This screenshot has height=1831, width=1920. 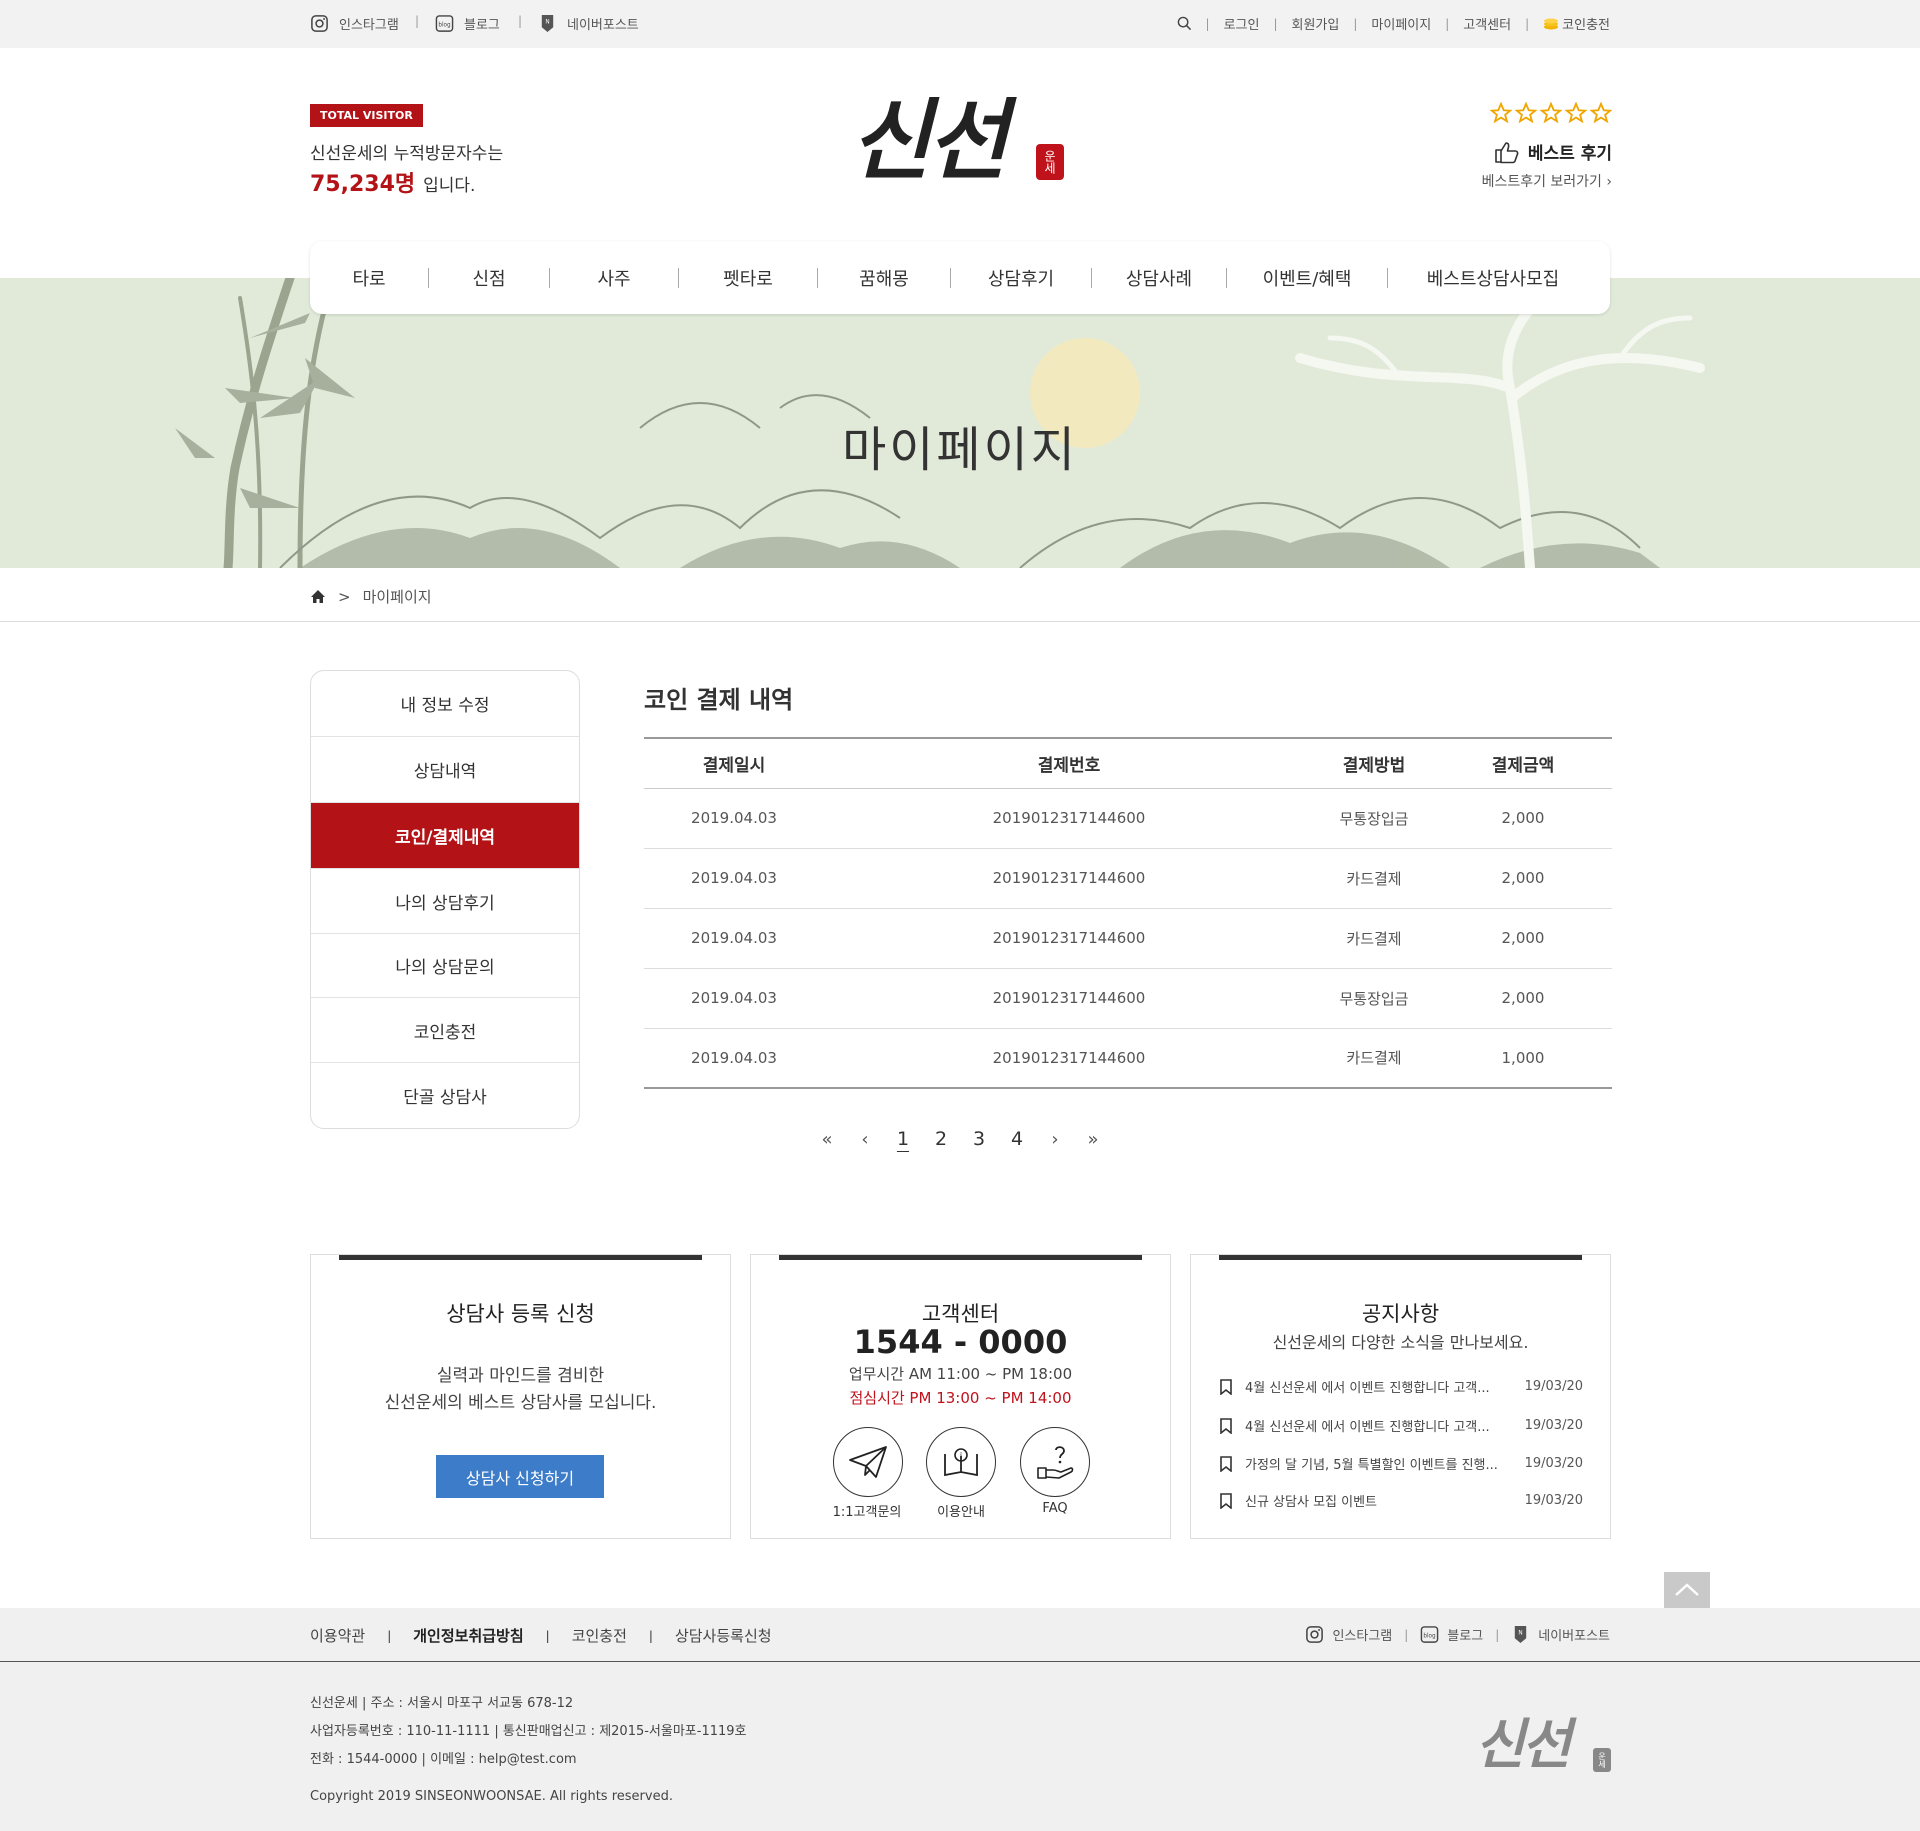 What do you see at coordinates (1316, 23) in the screenshot?
I see `signup-link: 회원가입` at bounding box center [1316, 23].